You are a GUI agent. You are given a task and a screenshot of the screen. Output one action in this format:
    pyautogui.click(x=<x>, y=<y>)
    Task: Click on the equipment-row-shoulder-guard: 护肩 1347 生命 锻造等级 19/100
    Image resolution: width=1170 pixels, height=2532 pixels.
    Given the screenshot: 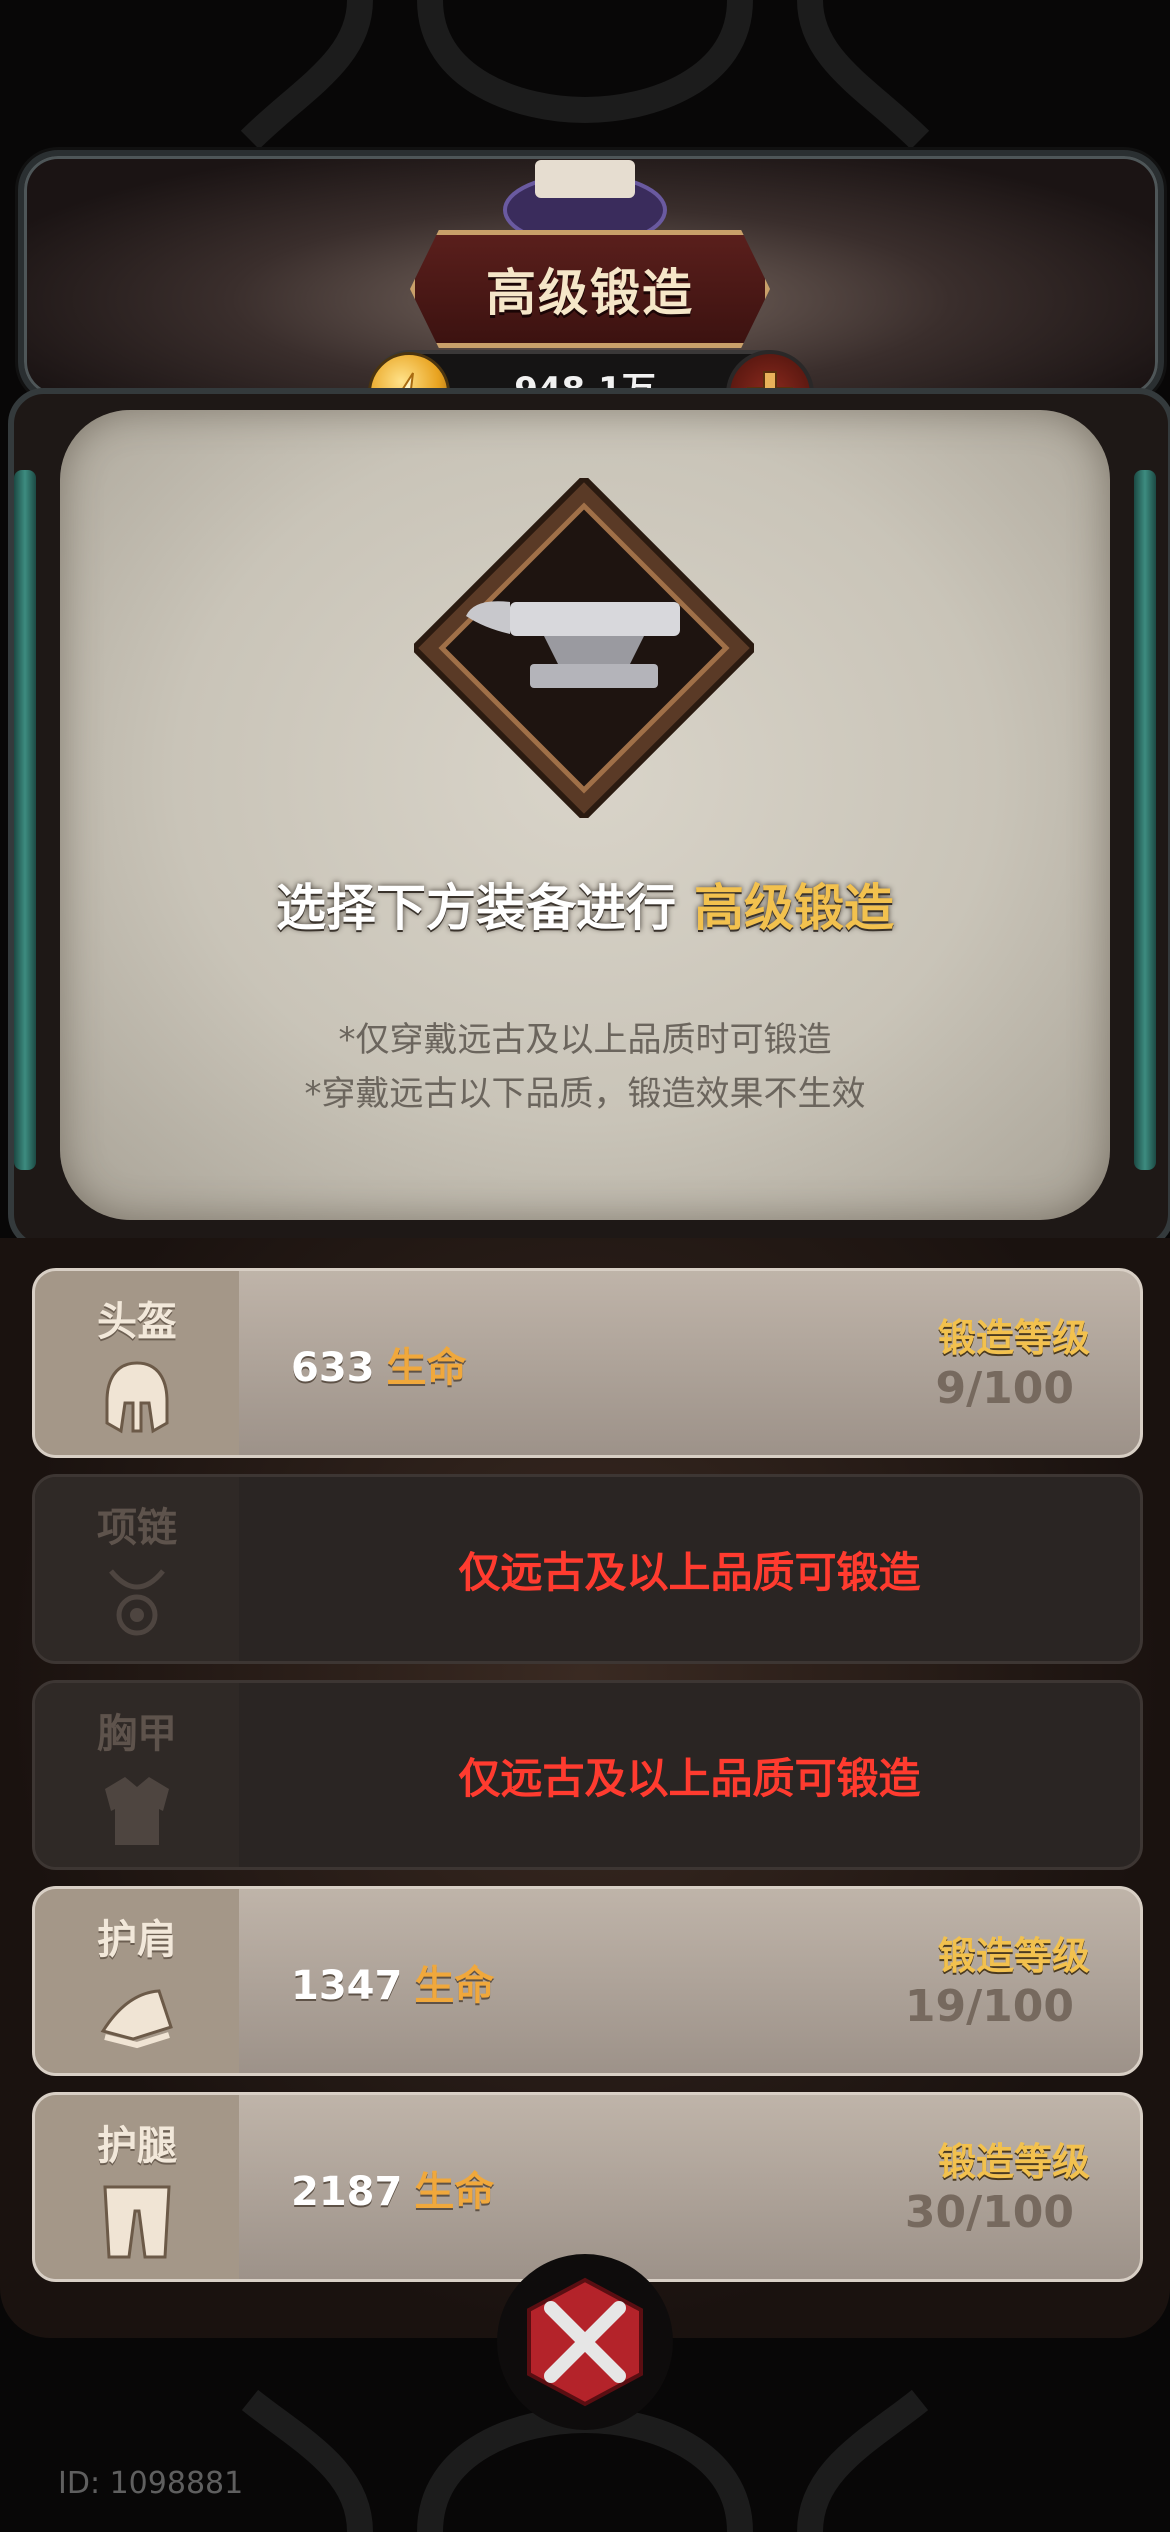 What is the action you would take?
    pyautogui.click(x=587, y=1981)
    